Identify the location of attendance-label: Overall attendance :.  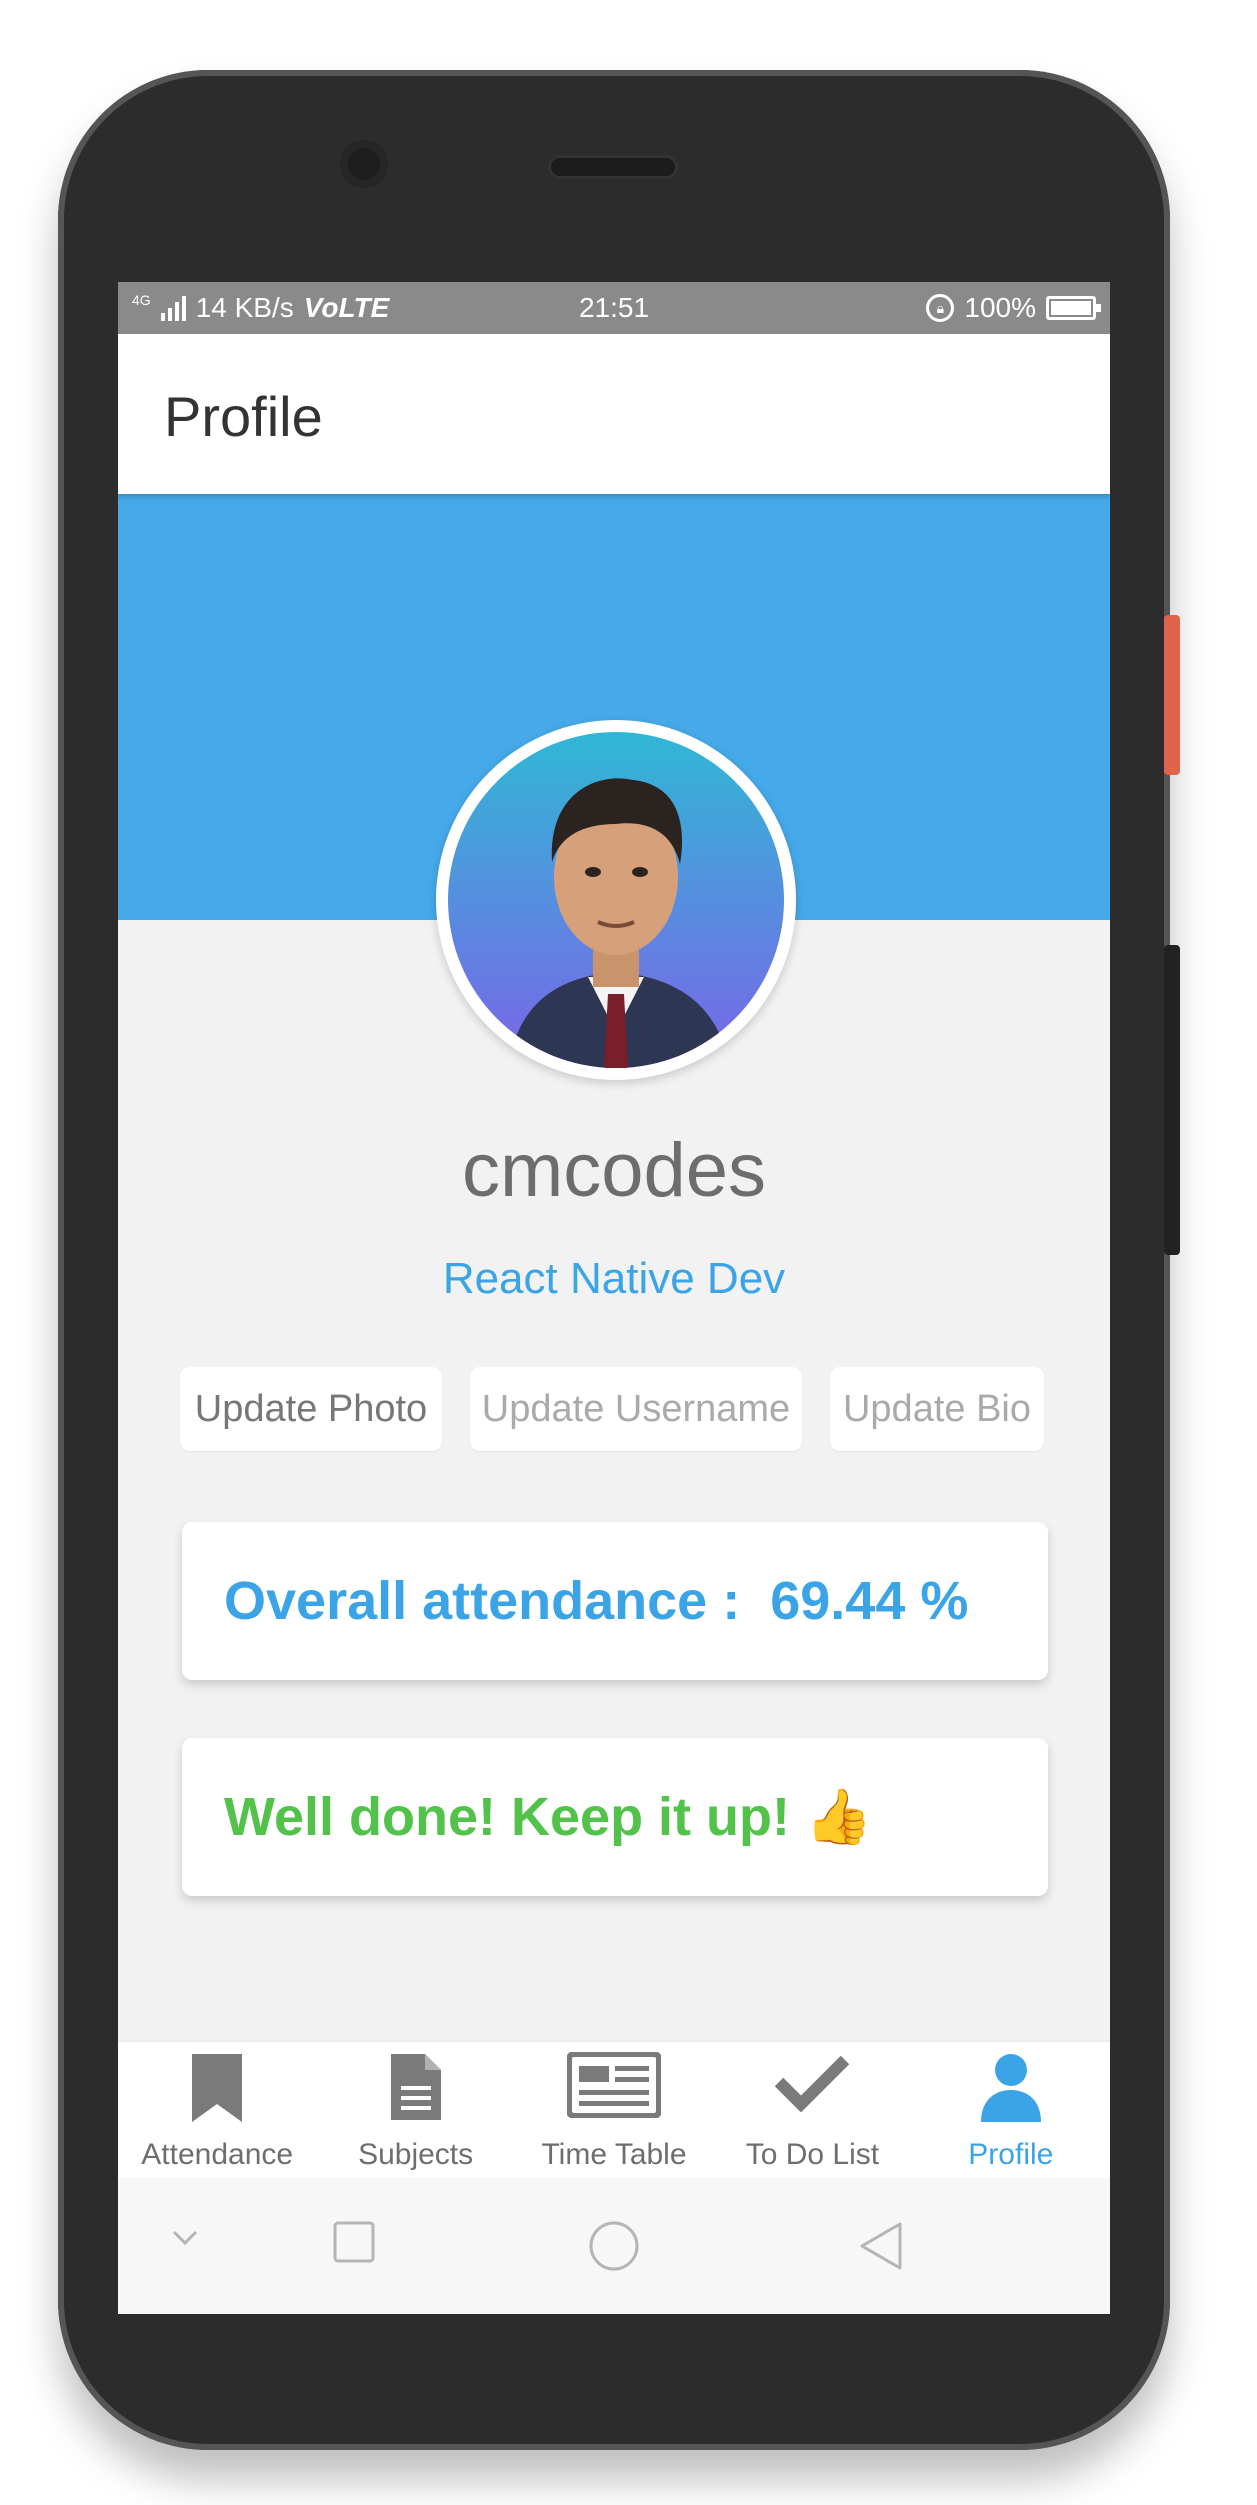
(482, 1601).